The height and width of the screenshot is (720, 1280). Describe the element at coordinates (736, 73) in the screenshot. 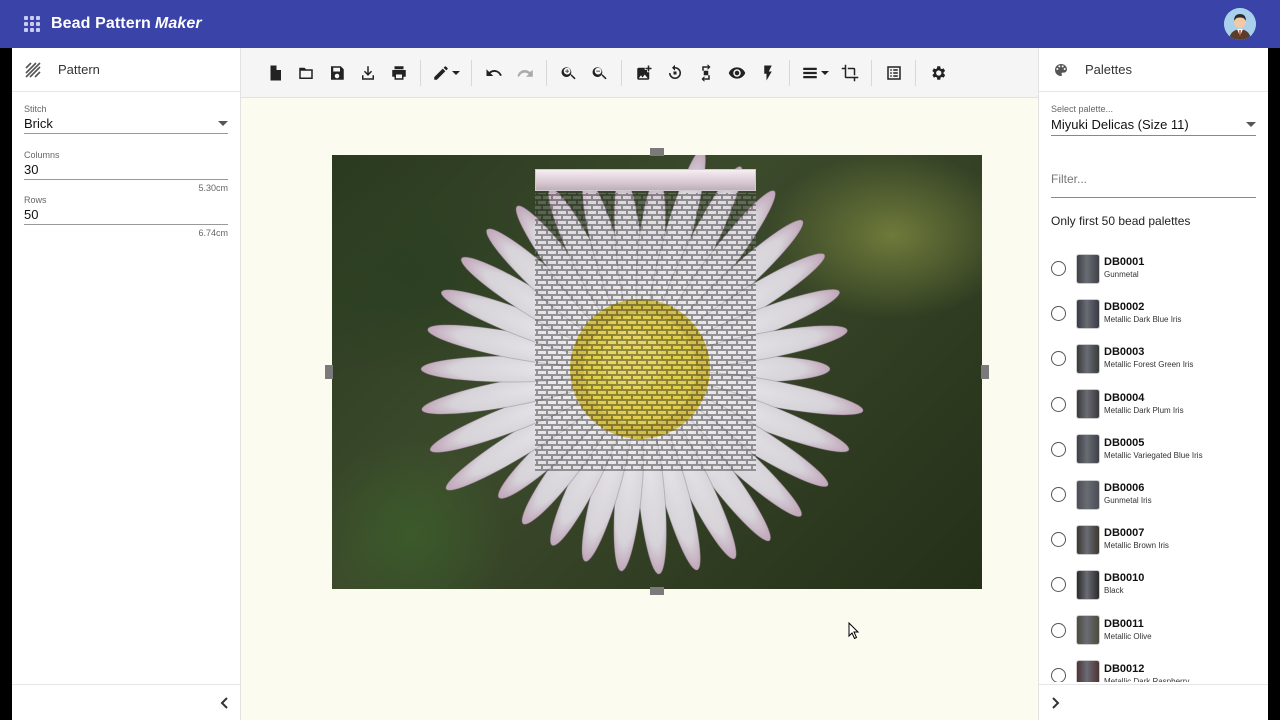

I see `preview-button` at that location.